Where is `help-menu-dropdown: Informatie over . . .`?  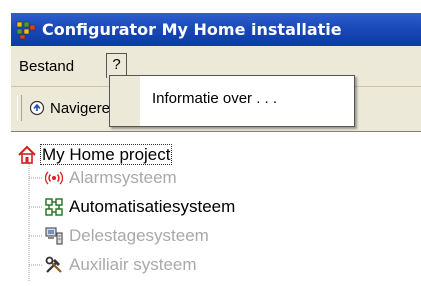
help-menu-dropdown: Informatie over . . . is located at coordinates (232, 101).